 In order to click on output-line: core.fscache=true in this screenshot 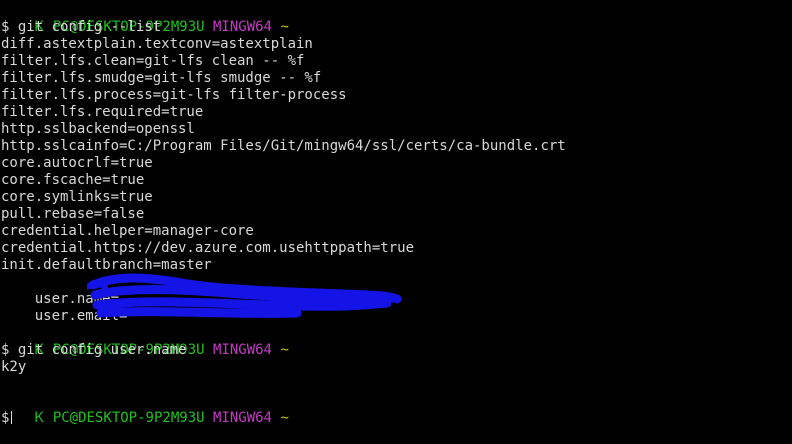, I will do `click(73, 180)`.